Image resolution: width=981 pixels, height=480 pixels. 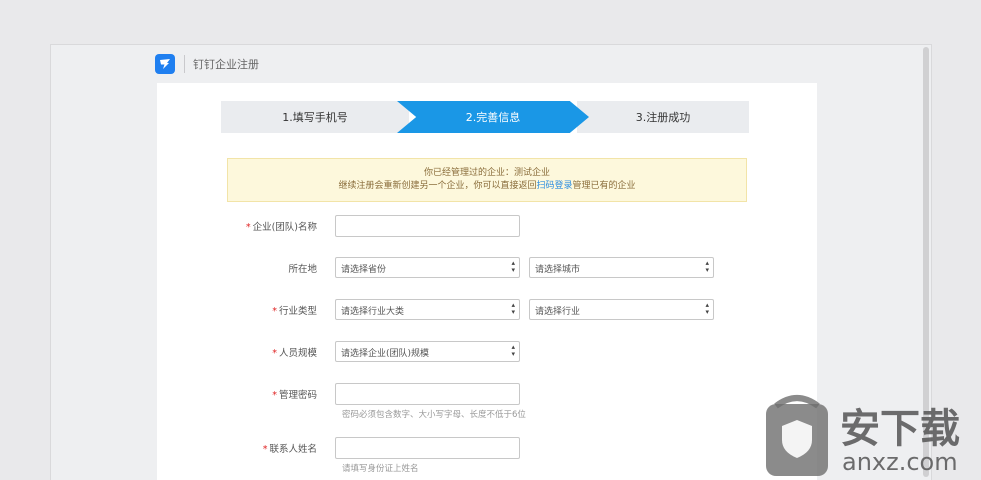 I want to click on industry-label: 行业类型, so click(x=297, y=311).